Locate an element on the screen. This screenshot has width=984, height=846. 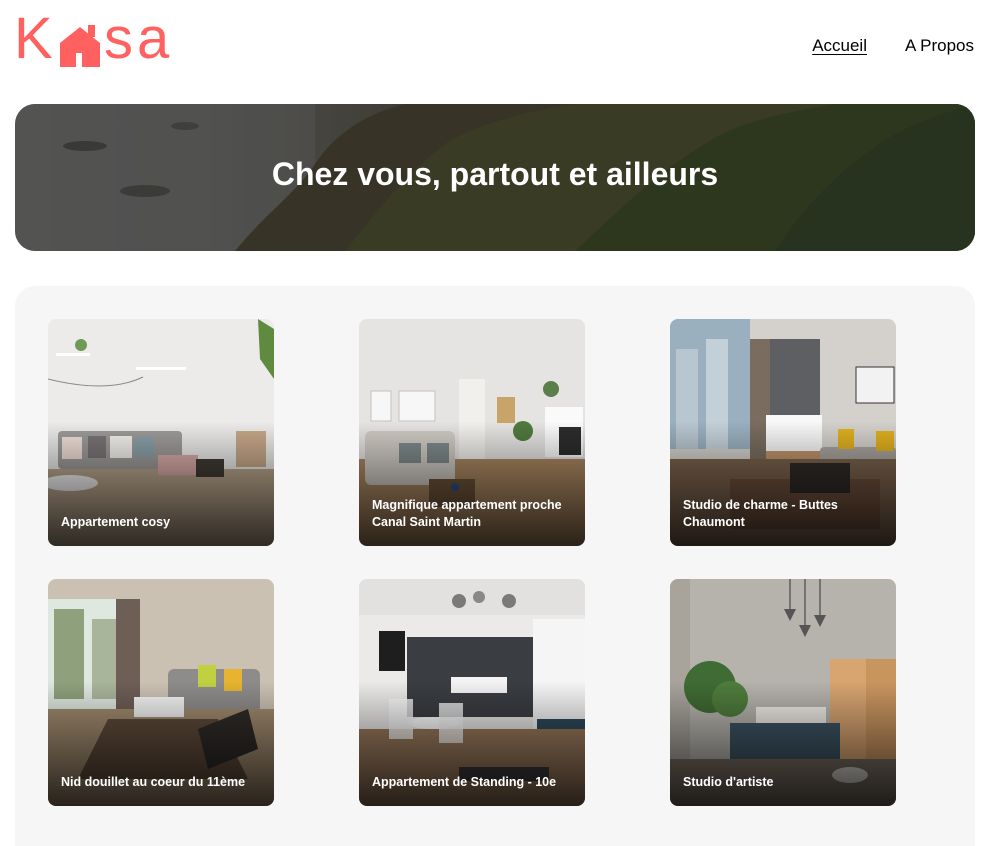
header: K sa Accueil A Propos is located at coordinates (492, 45).